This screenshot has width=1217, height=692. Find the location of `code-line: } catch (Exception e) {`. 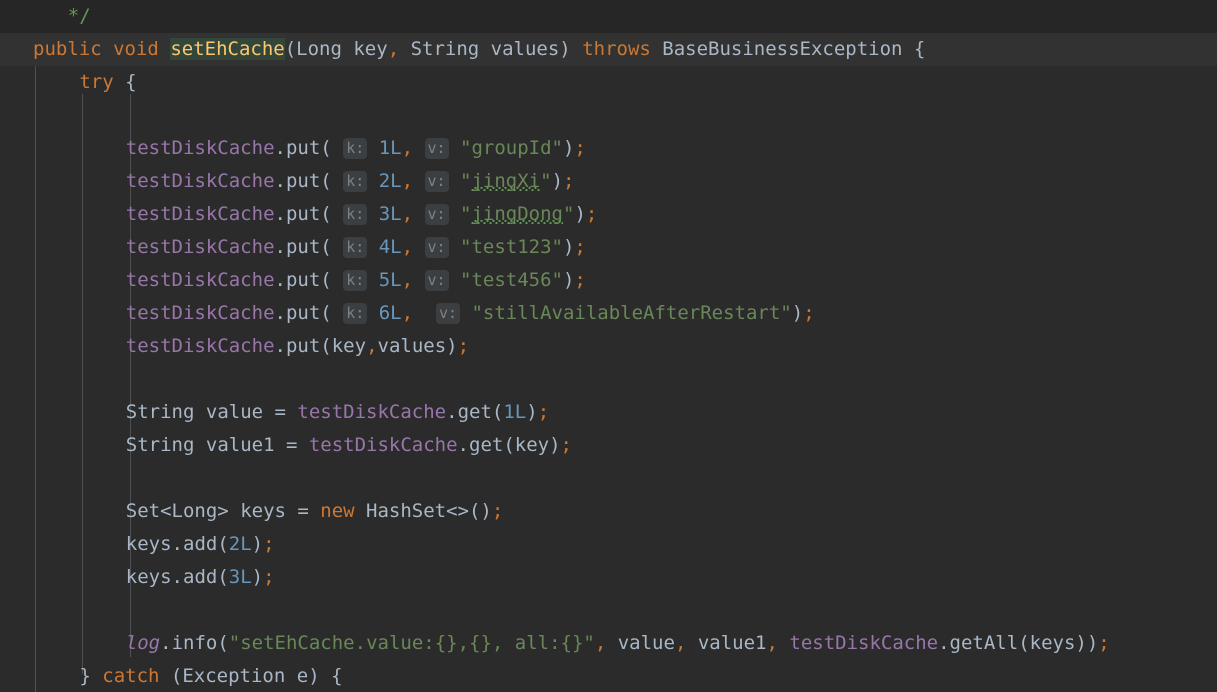

code-line: } catch (Exception e) { is located at coordinates (608, 676).